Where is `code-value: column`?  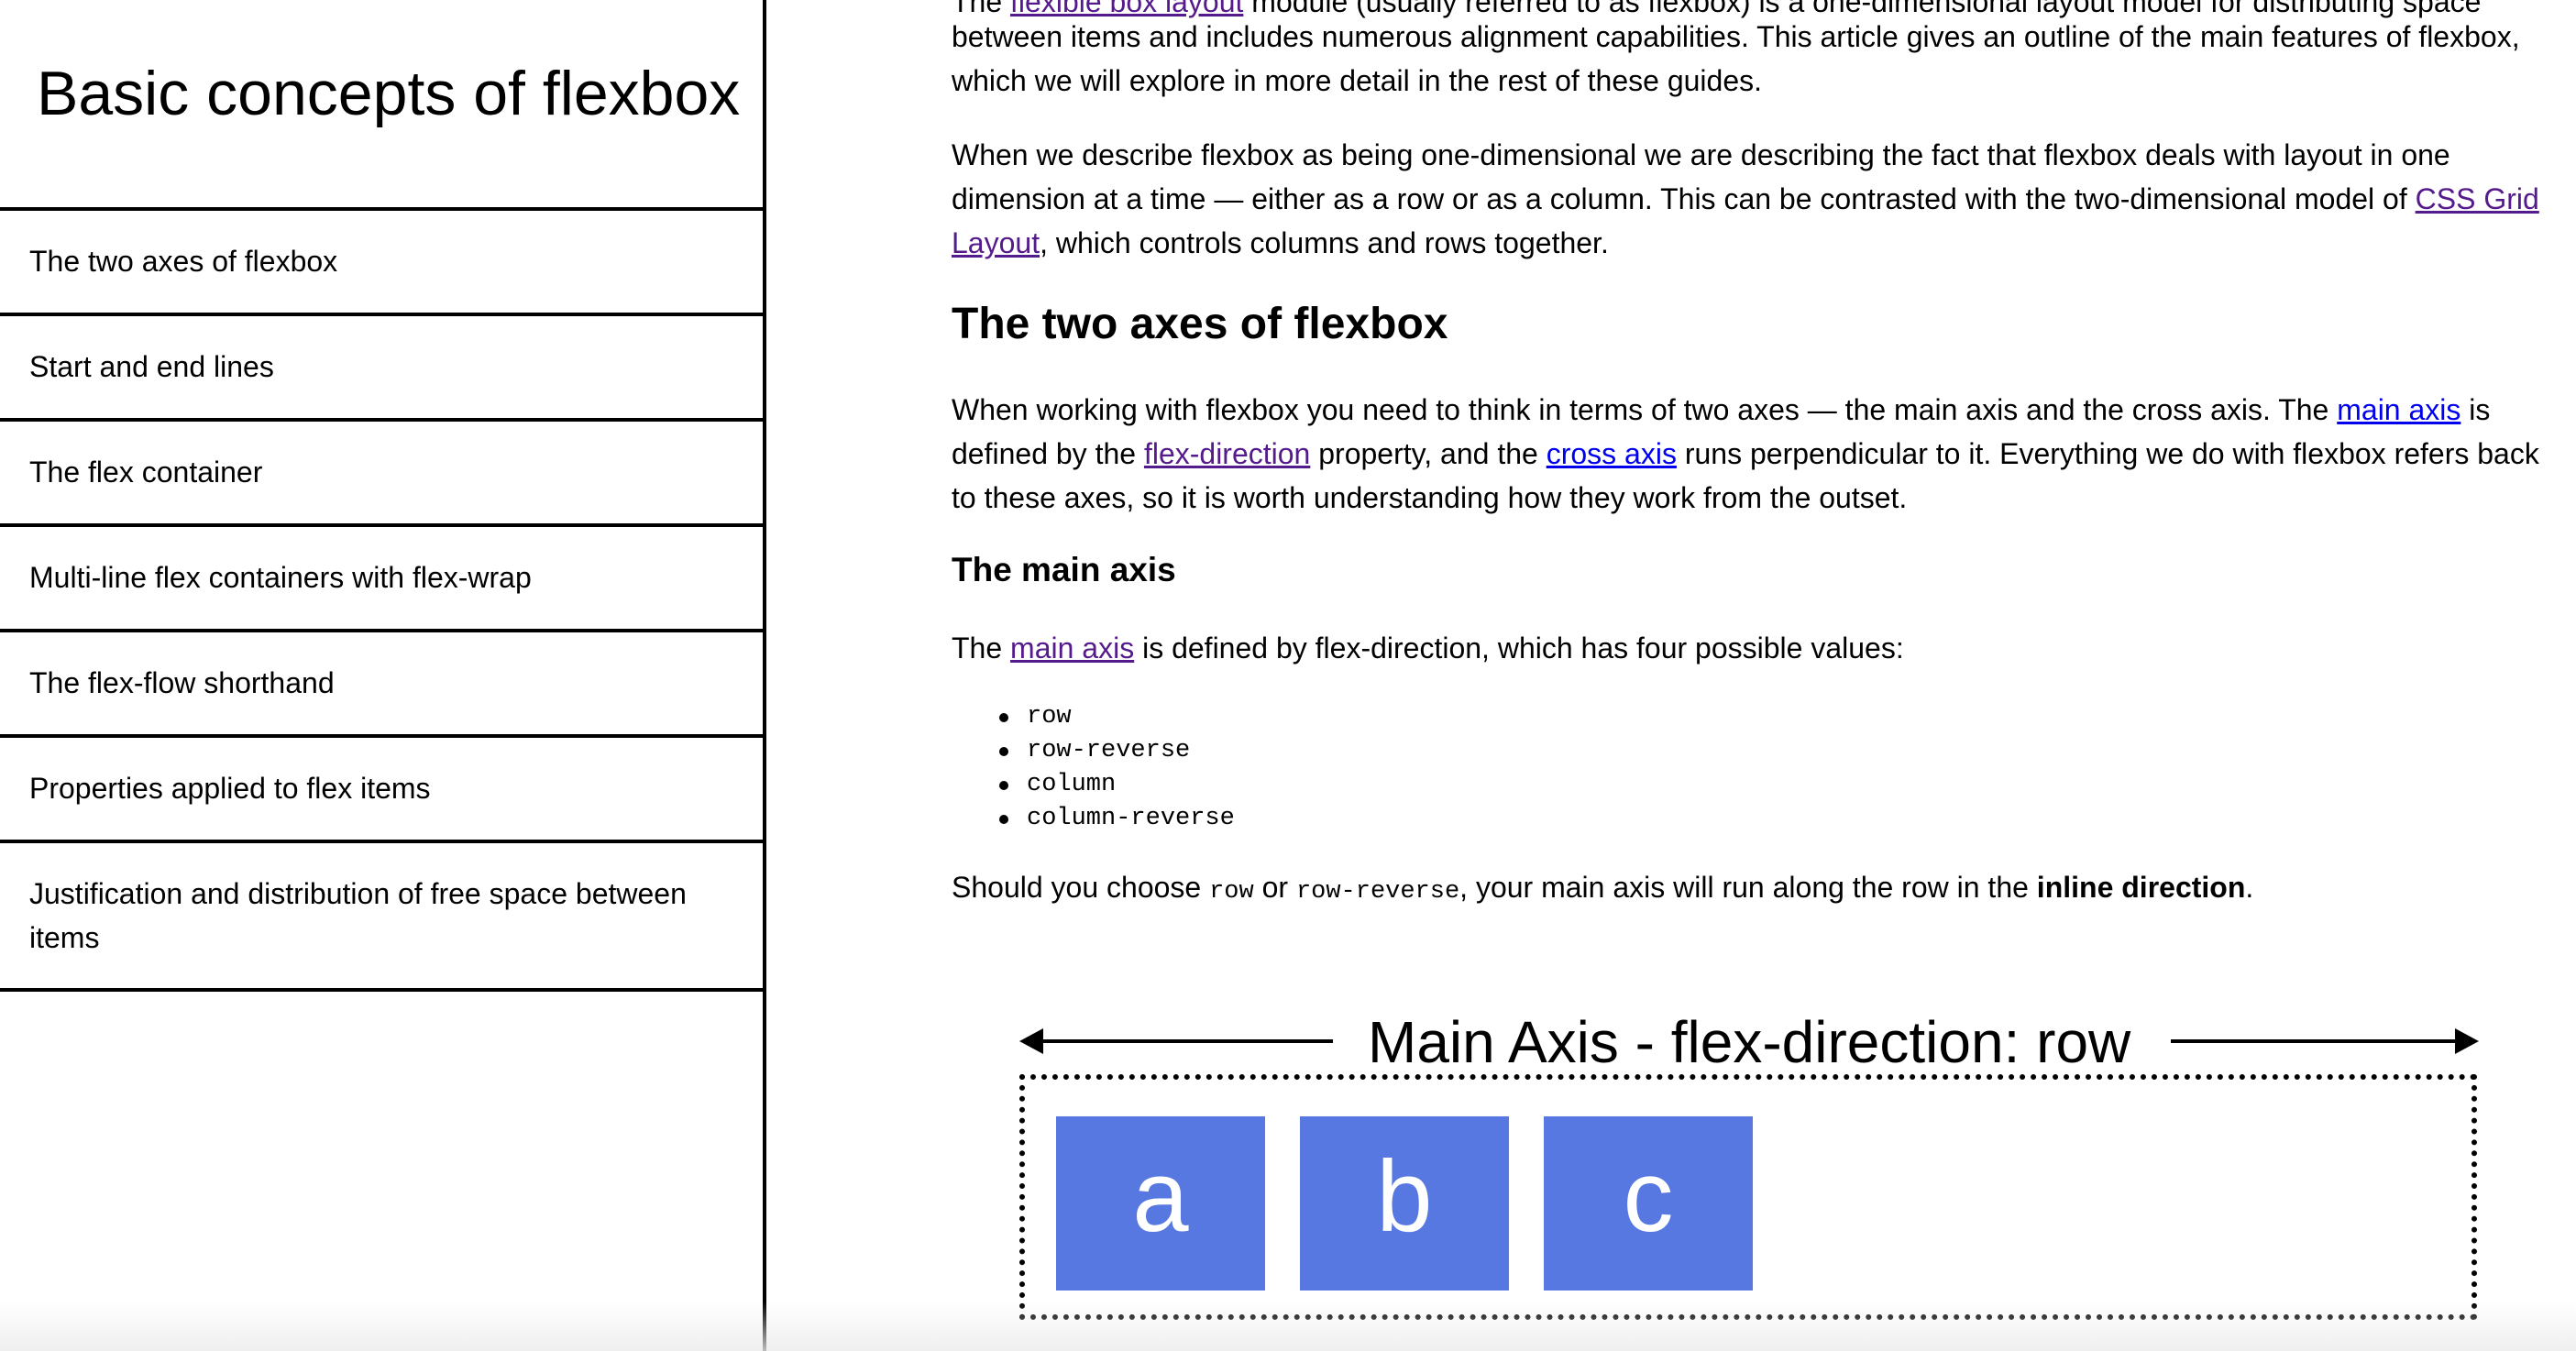 code-value: column is located at coordinates (1072, 784).